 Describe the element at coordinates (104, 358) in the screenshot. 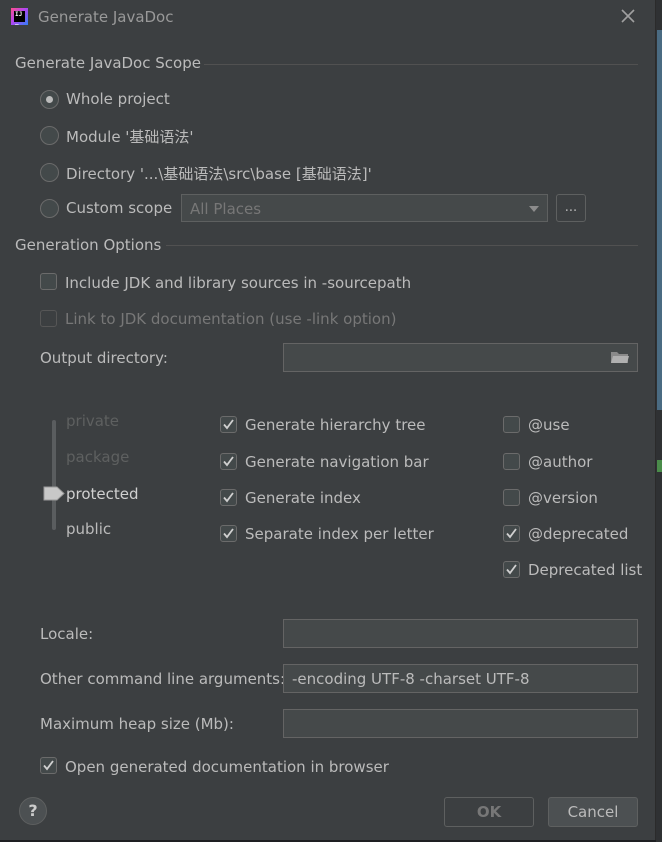

I see `output-directory-label: Output directory:` at that location.